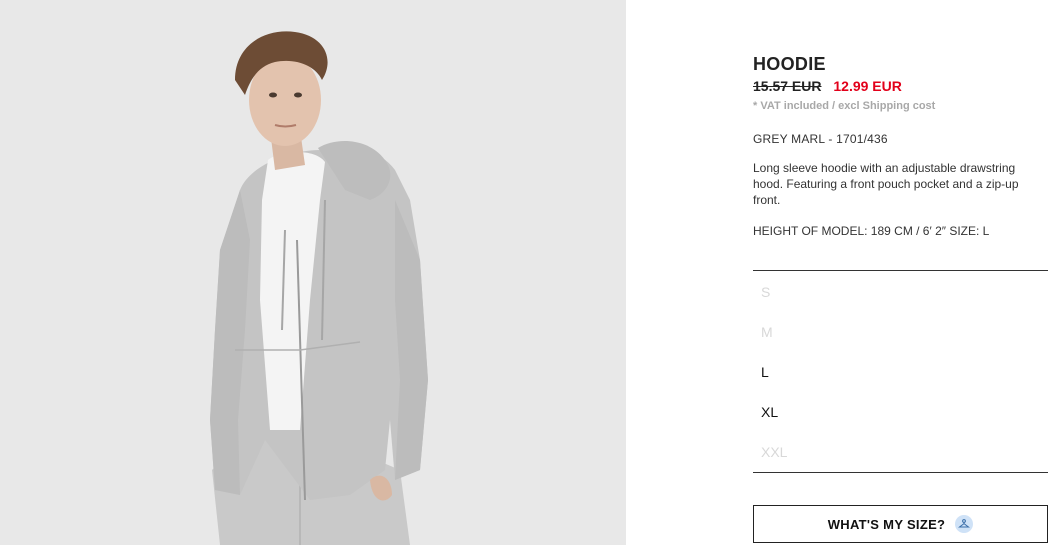 The image size is (1048, 545). I want to click on size-option-l: L, so click(900, 372).